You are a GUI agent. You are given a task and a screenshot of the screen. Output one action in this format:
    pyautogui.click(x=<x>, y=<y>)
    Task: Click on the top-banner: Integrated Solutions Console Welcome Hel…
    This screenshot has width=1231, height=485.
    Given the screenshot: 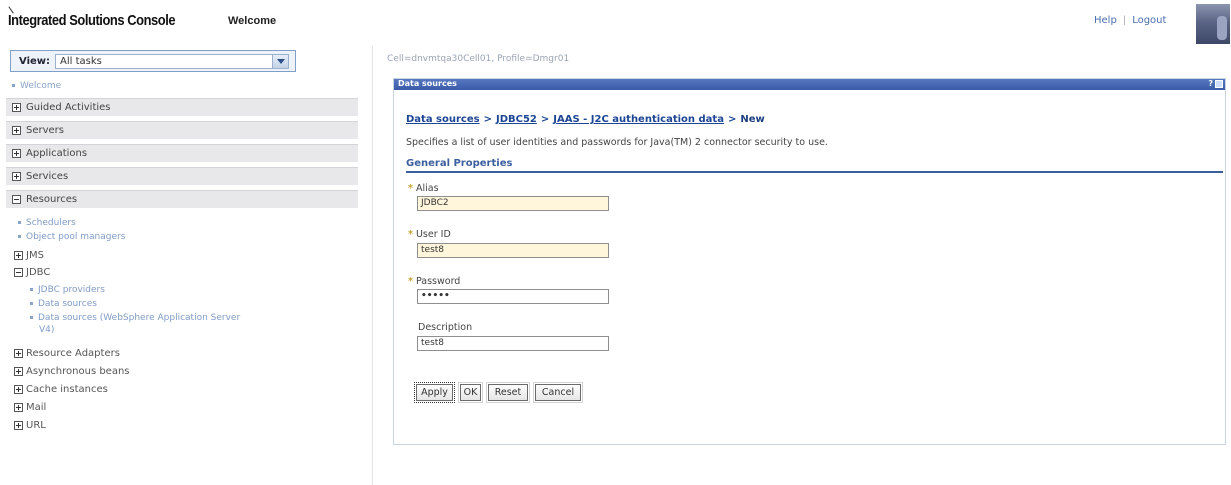 What is the action you would take?
    pyautogui.click(x=615, y=22)
    